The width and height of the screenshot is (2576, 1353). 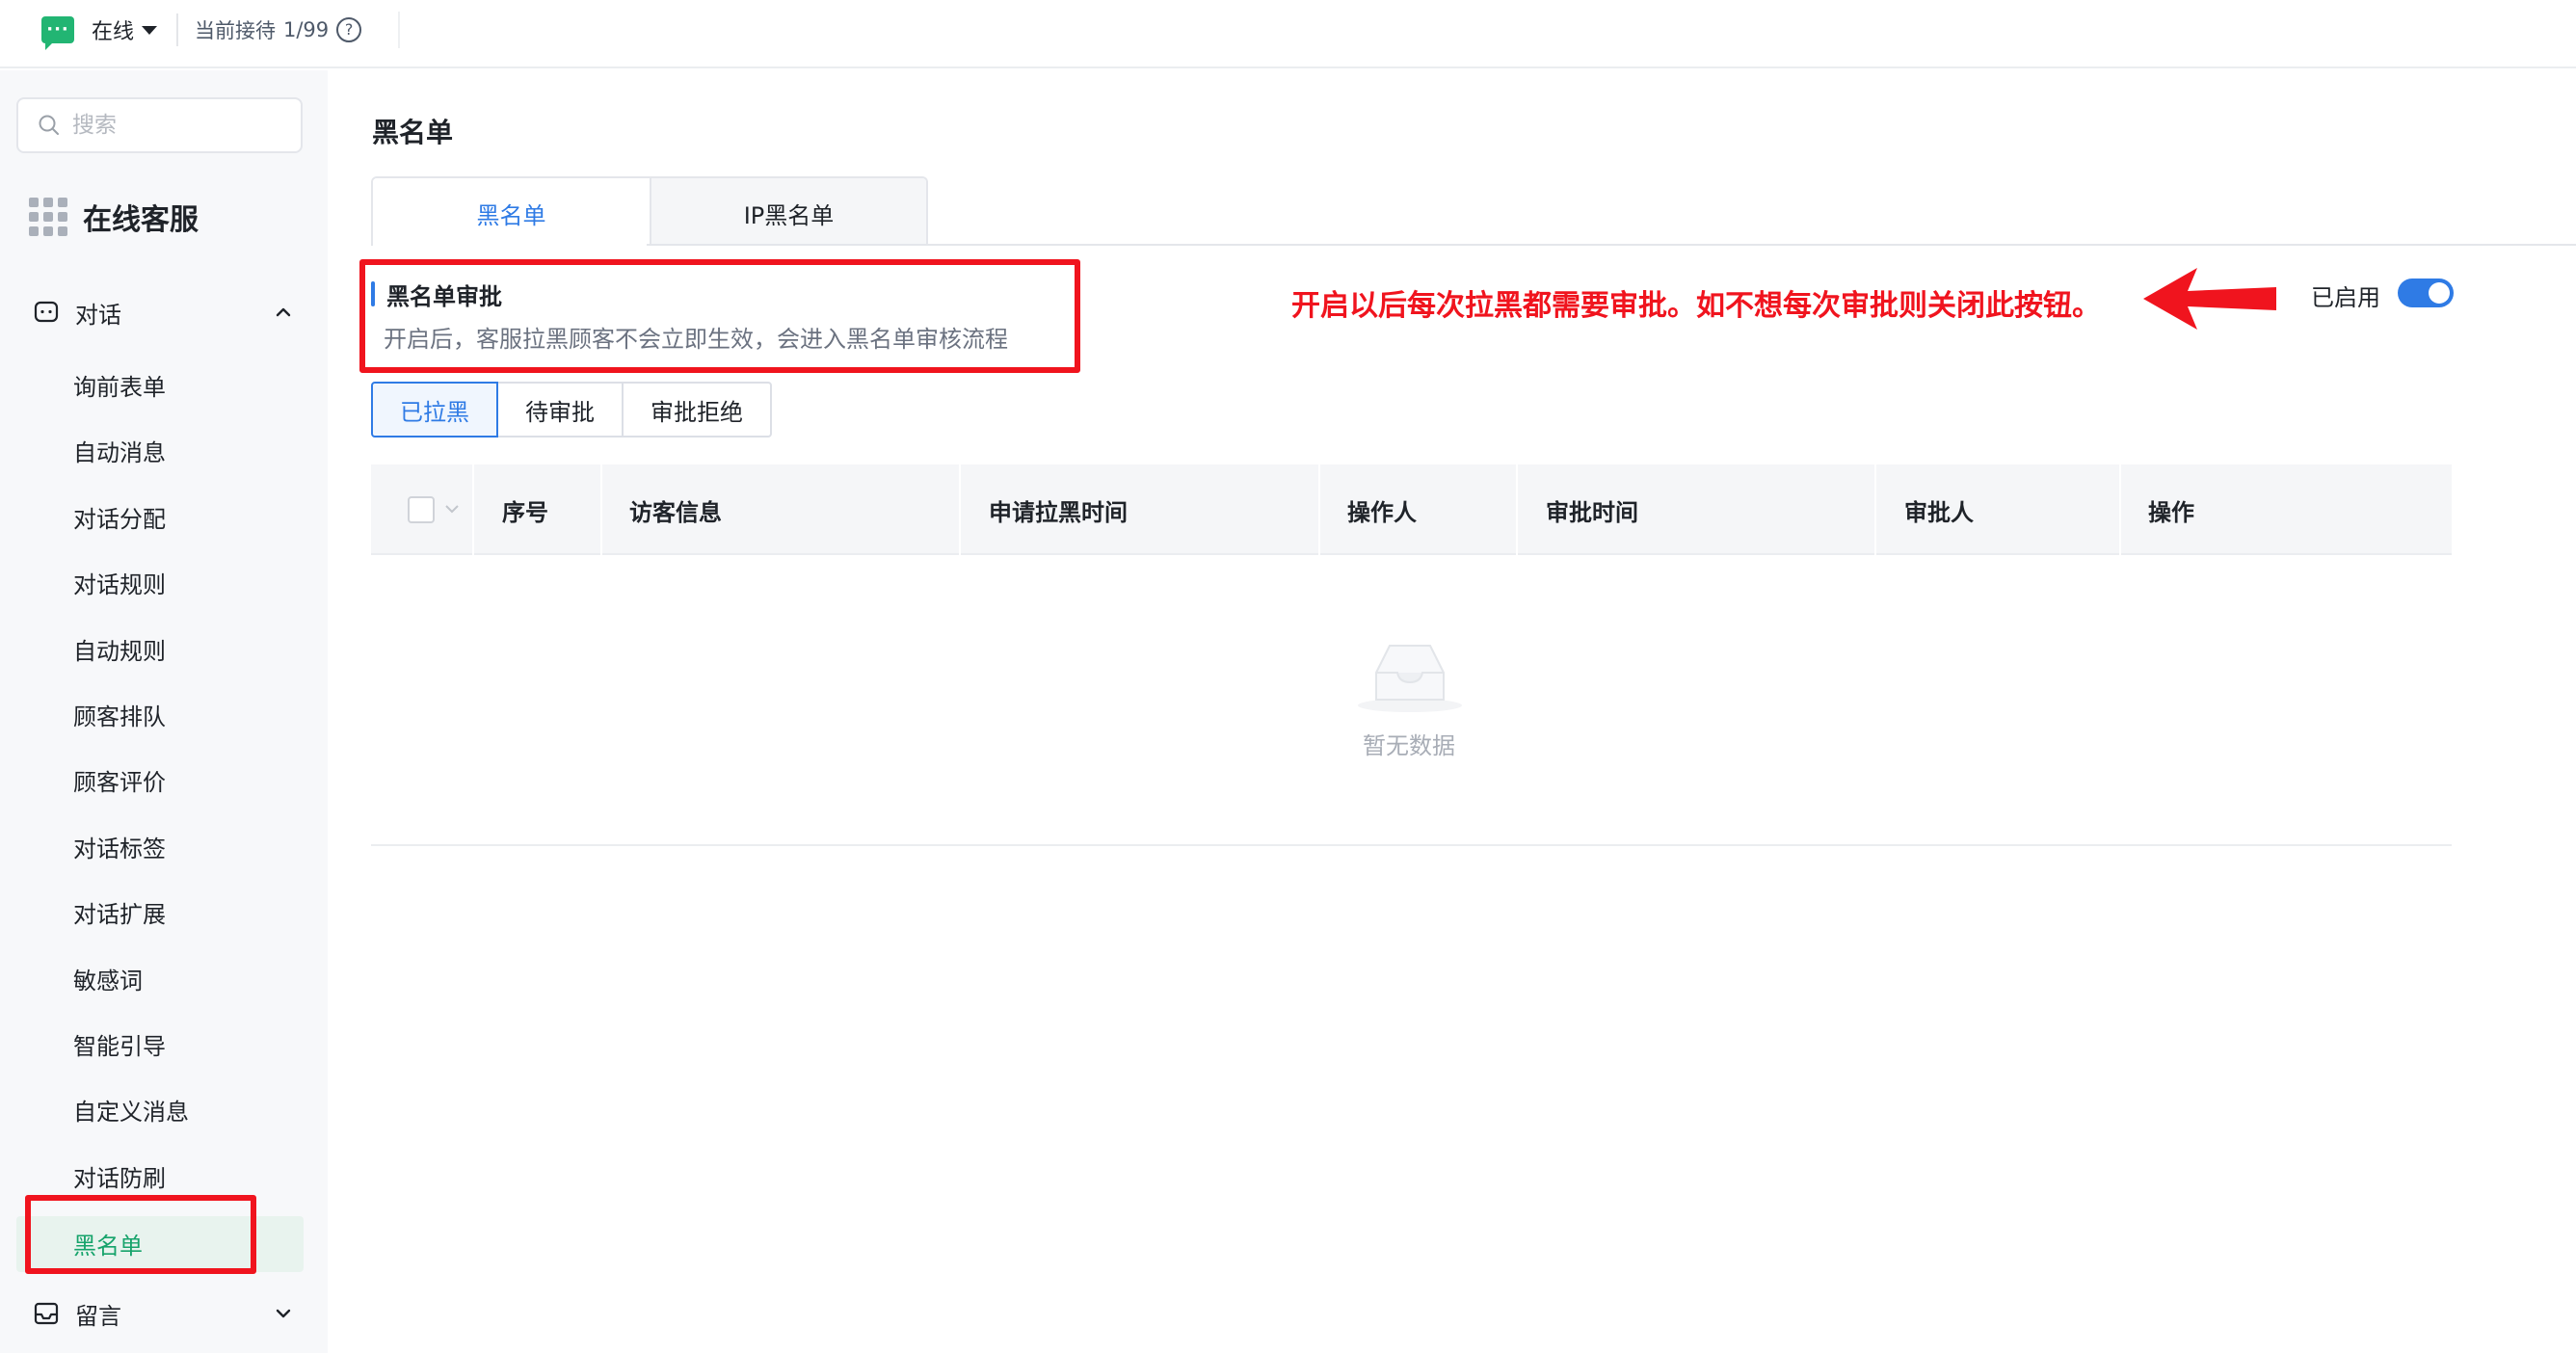 I want to click on select-all-checkbox, so click(x=421, y=509).